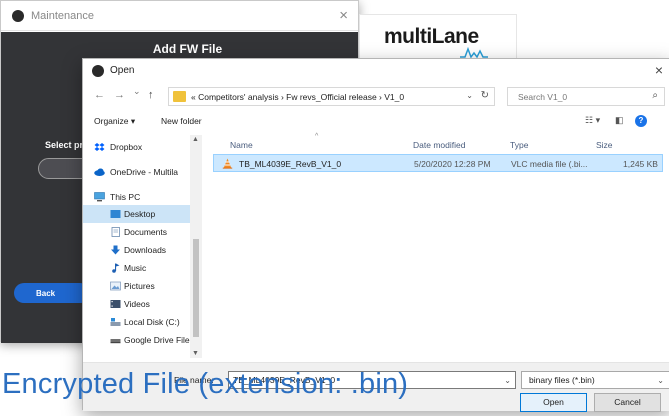 The image size is (669, 416). I want to click on sidebar-item-google-drive: Google Drive File, so click(137, 340).